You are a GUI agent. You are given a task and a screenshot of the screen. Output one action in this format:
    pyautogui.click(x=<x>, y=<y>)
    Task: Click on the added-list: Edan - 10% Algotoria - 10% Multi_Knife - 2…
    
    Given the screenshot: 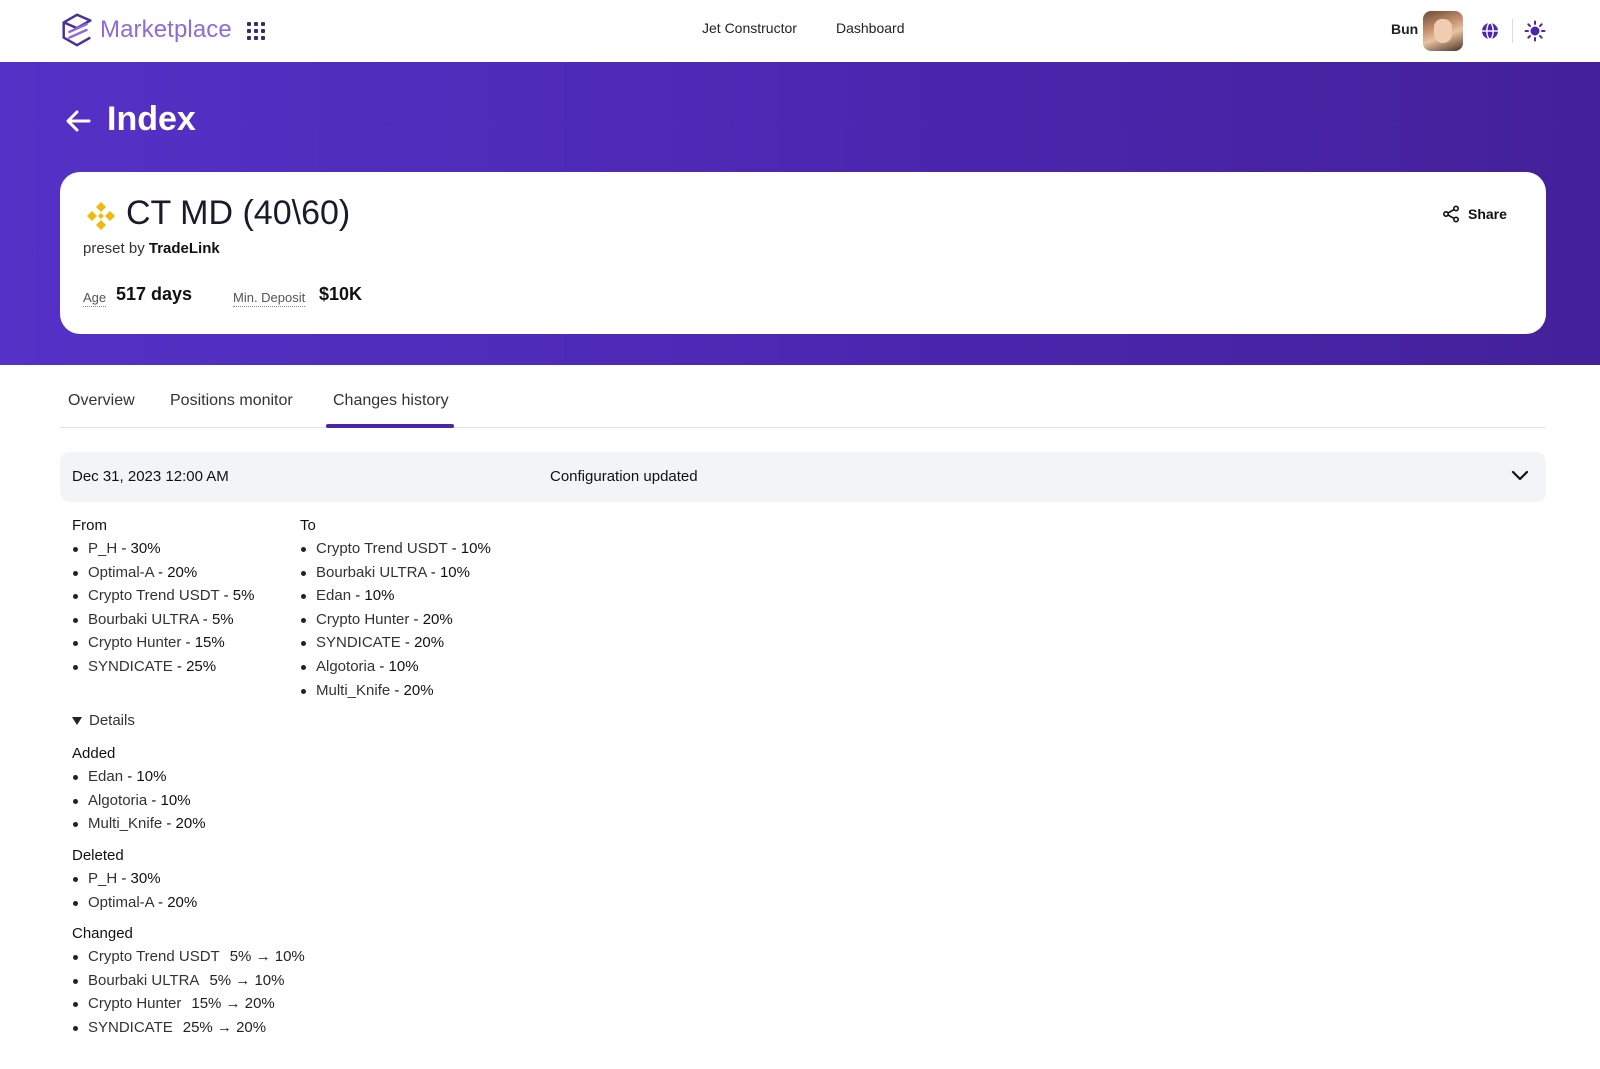 What is the action you would take?
    pyautogui.click(x=139, y=800)
    